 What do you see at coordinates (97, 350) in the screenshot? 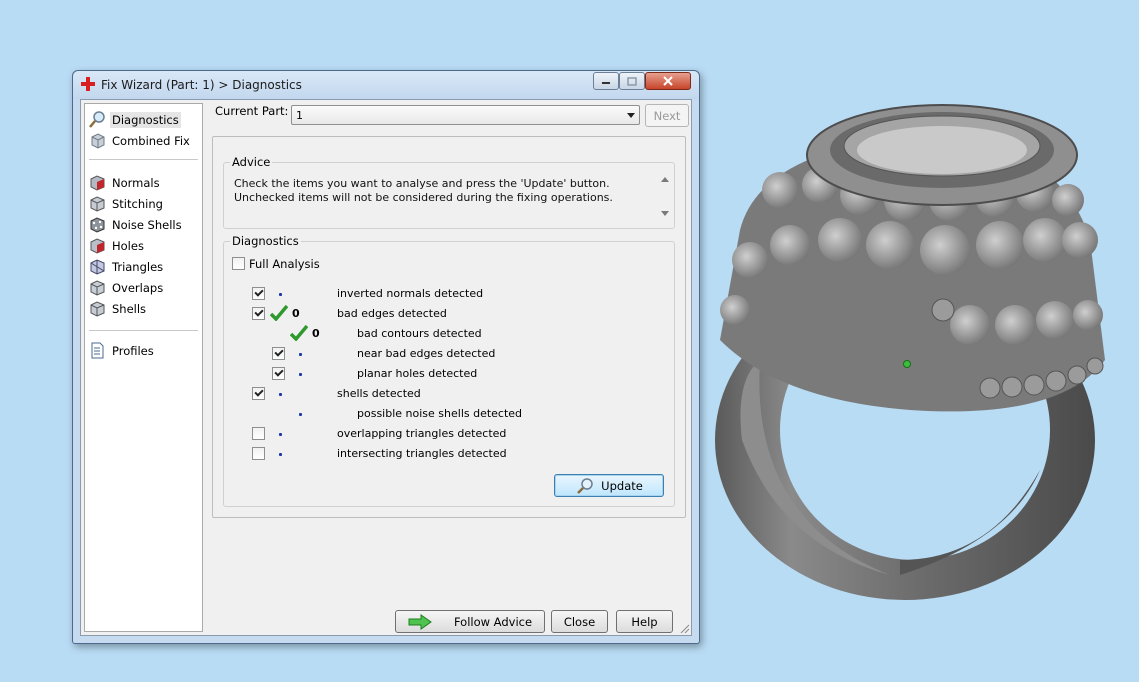
I see `document-icon` at bounding box center [97, 350].